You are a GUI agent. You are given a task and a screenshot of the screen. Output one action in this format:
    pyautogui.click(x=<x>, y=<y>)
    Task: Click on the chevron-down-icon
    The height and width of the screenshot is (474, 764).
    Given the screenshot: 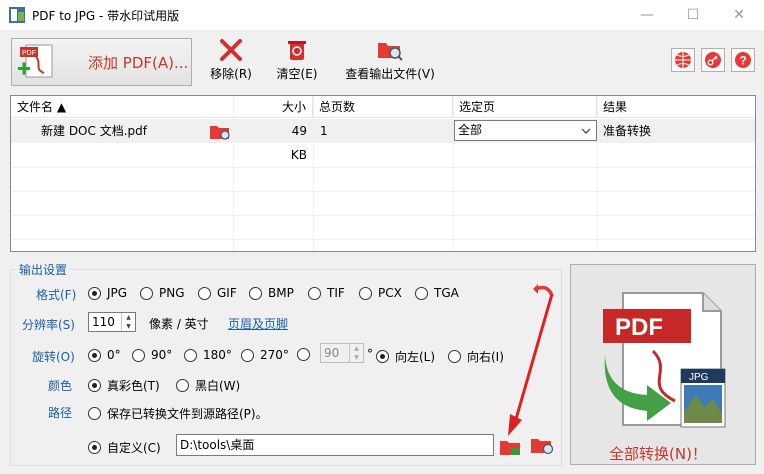 What is the action you would take?
    pyautogui.click(x=586, y=131)
    